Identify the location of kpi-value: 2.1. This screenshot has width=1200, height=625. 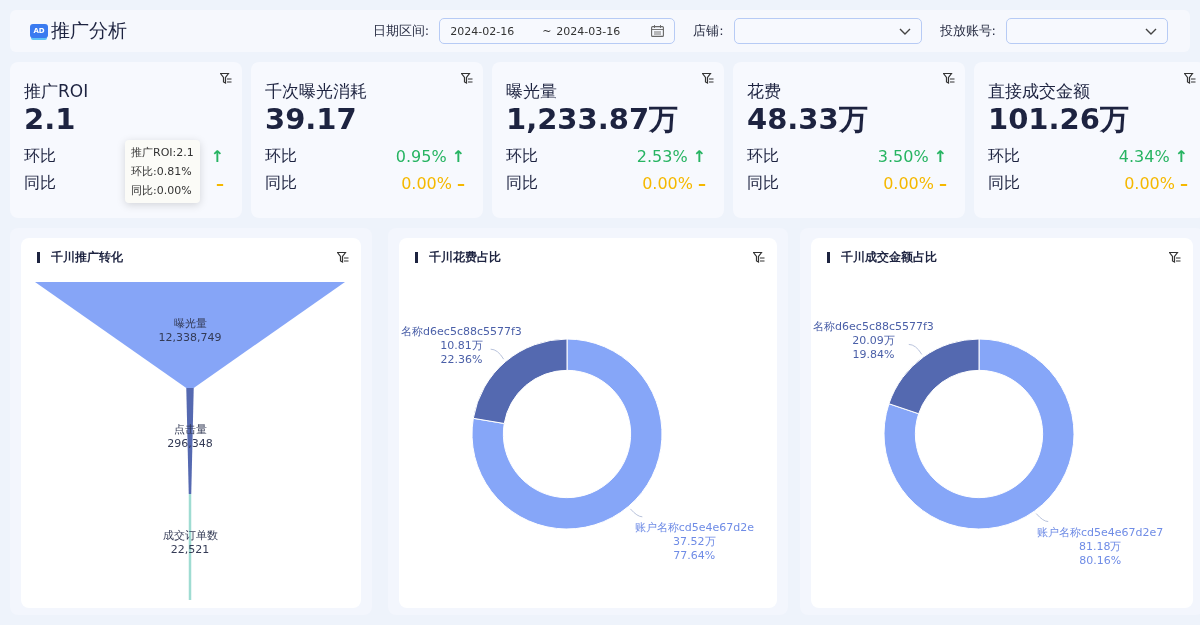
(50, 119).